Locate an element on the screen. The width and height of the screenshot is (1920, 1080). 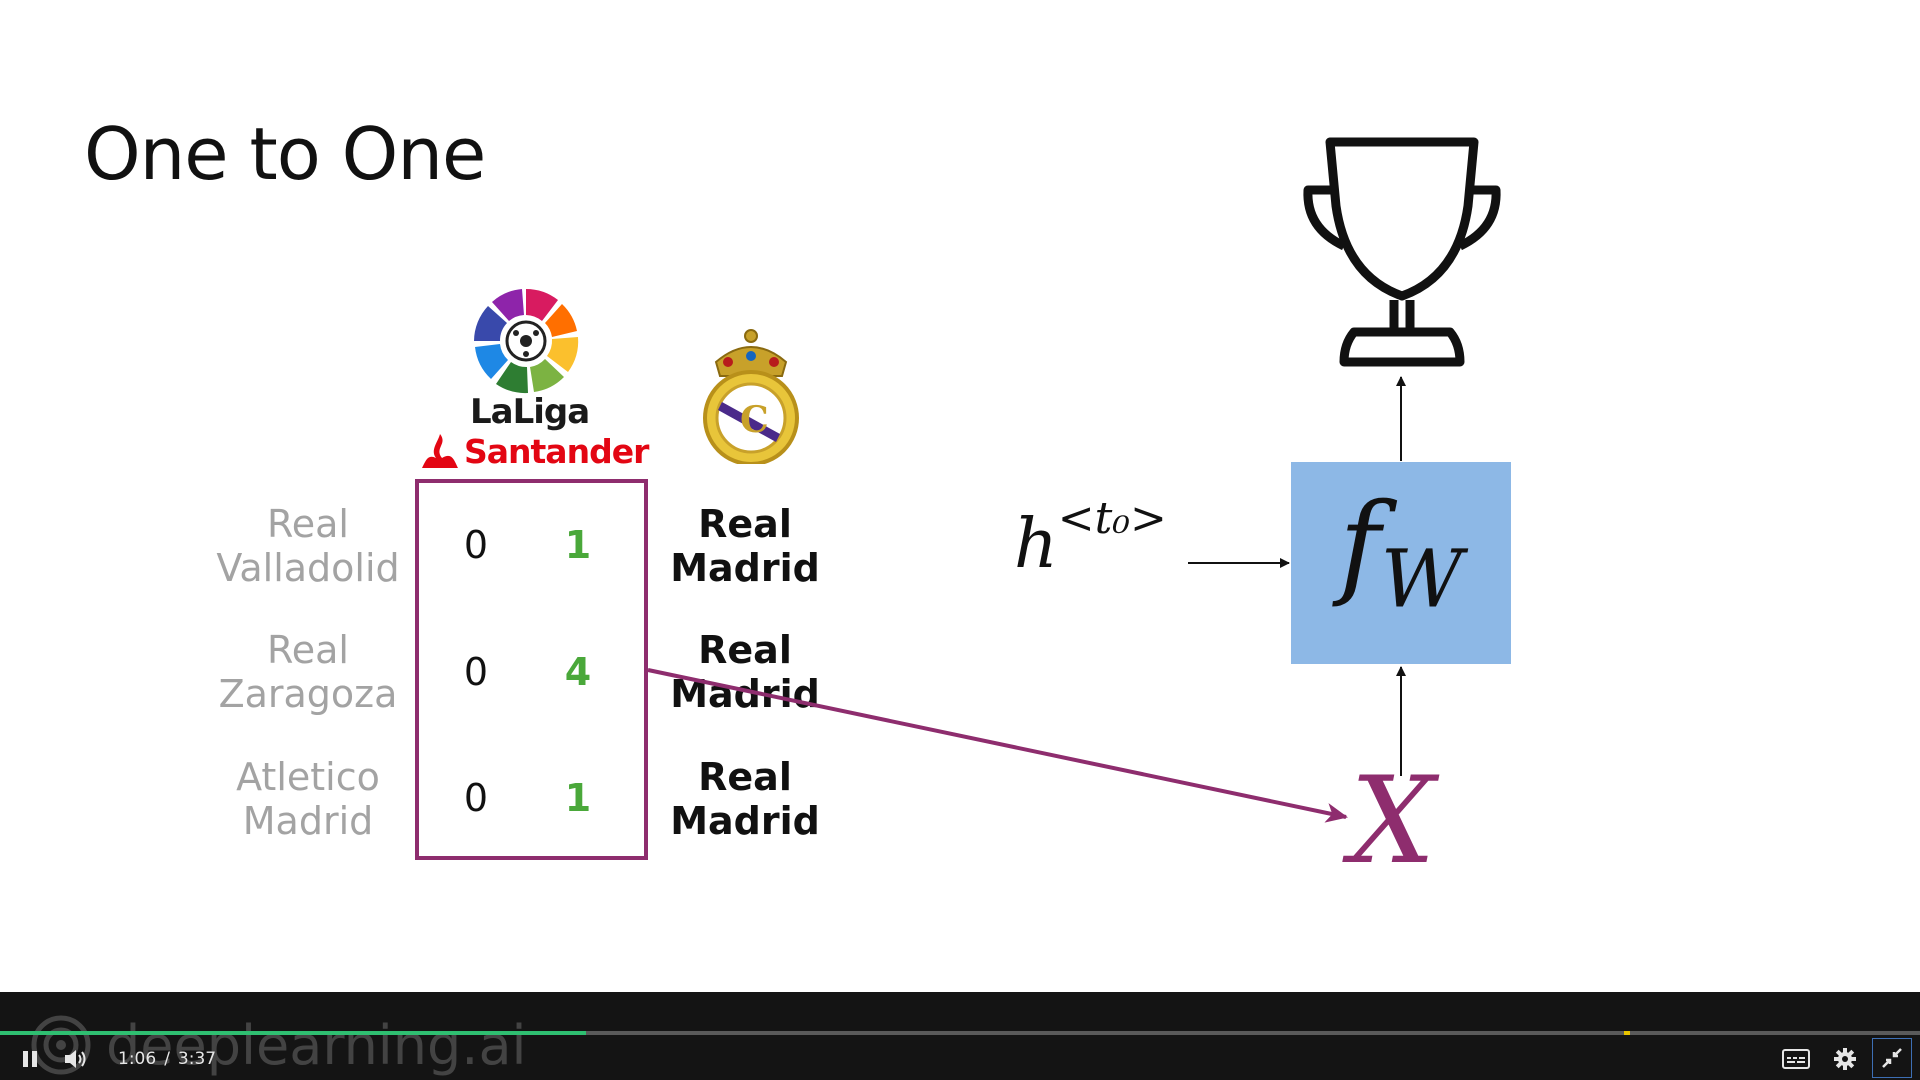
function-label: fW is located at coordinates (1401, 553).